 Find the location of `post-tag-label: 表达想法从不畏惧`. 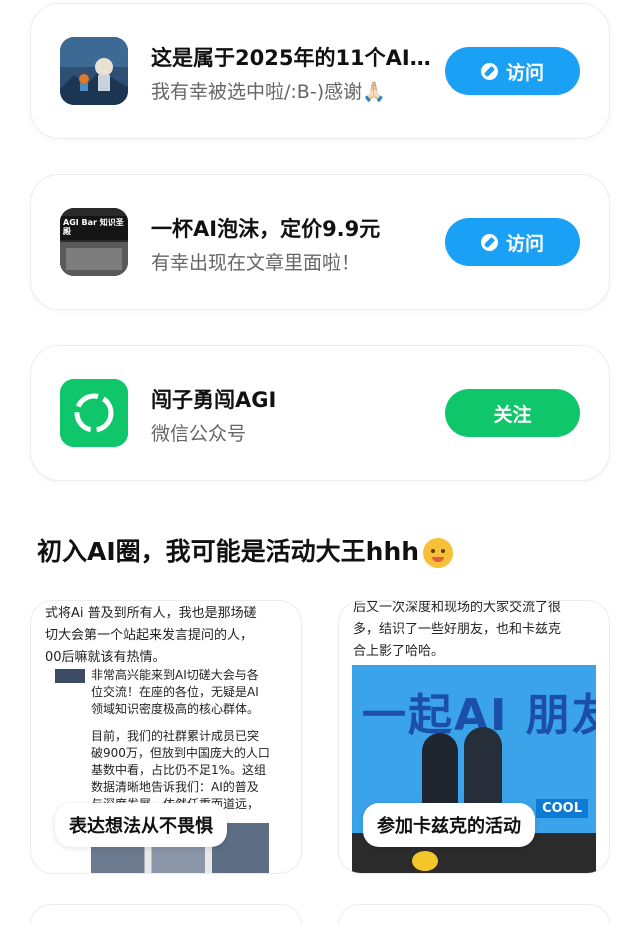

post-tag-label: 表达想法从不畏惧 is located at coordinates (141, 826).